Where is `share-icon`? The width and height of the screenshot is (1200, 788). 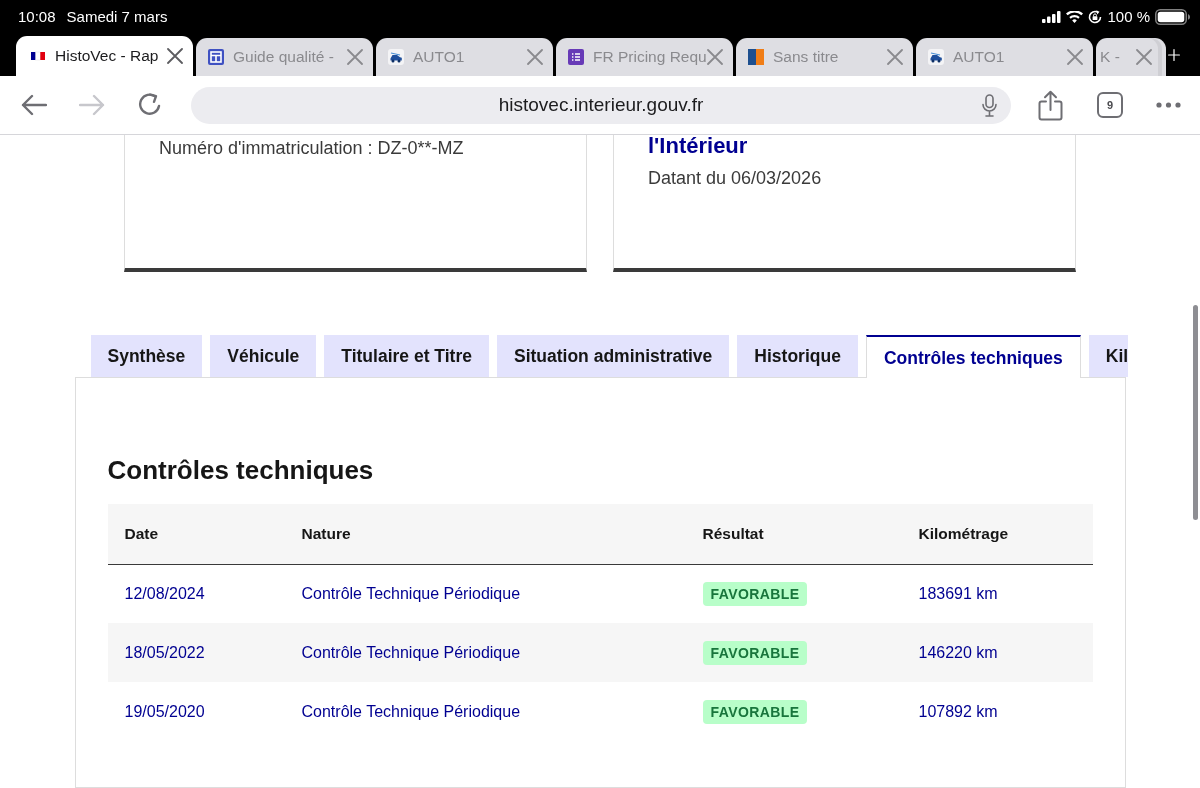
share-icon is located at coordinates (1050, 105).